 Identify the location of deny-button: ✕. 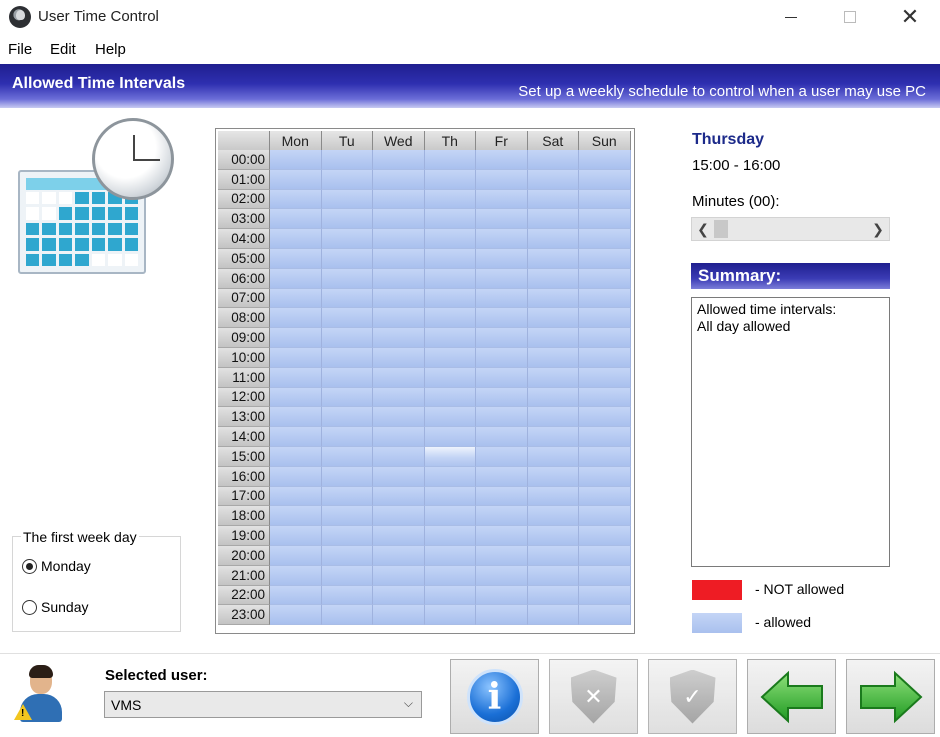
(593, 696).